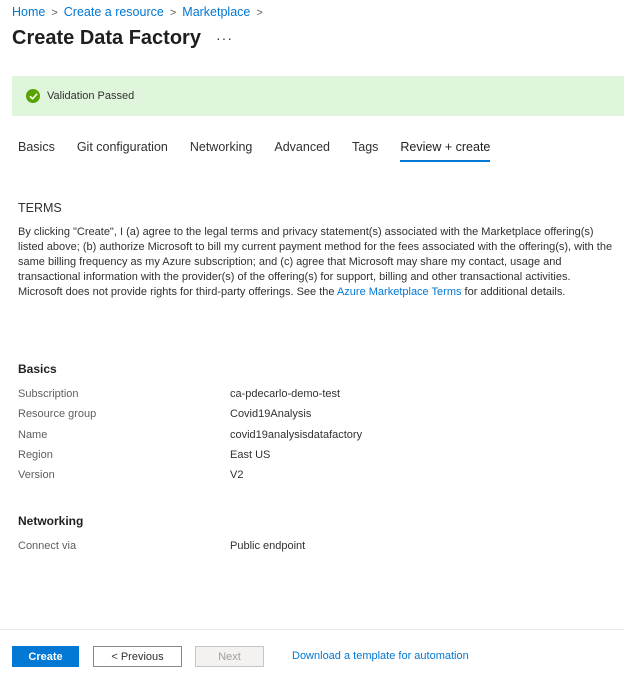  What do you see at coordinates (221, 151) in the screenshot?
I see `tab-networking: Networking` at bounding box center [221, 151].